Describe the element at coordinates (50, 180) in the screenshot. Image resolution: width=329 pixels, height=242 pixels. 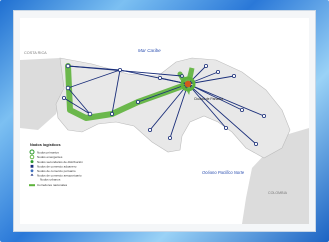
I see `legend-item-urban: Nodos urbanos` at that location.